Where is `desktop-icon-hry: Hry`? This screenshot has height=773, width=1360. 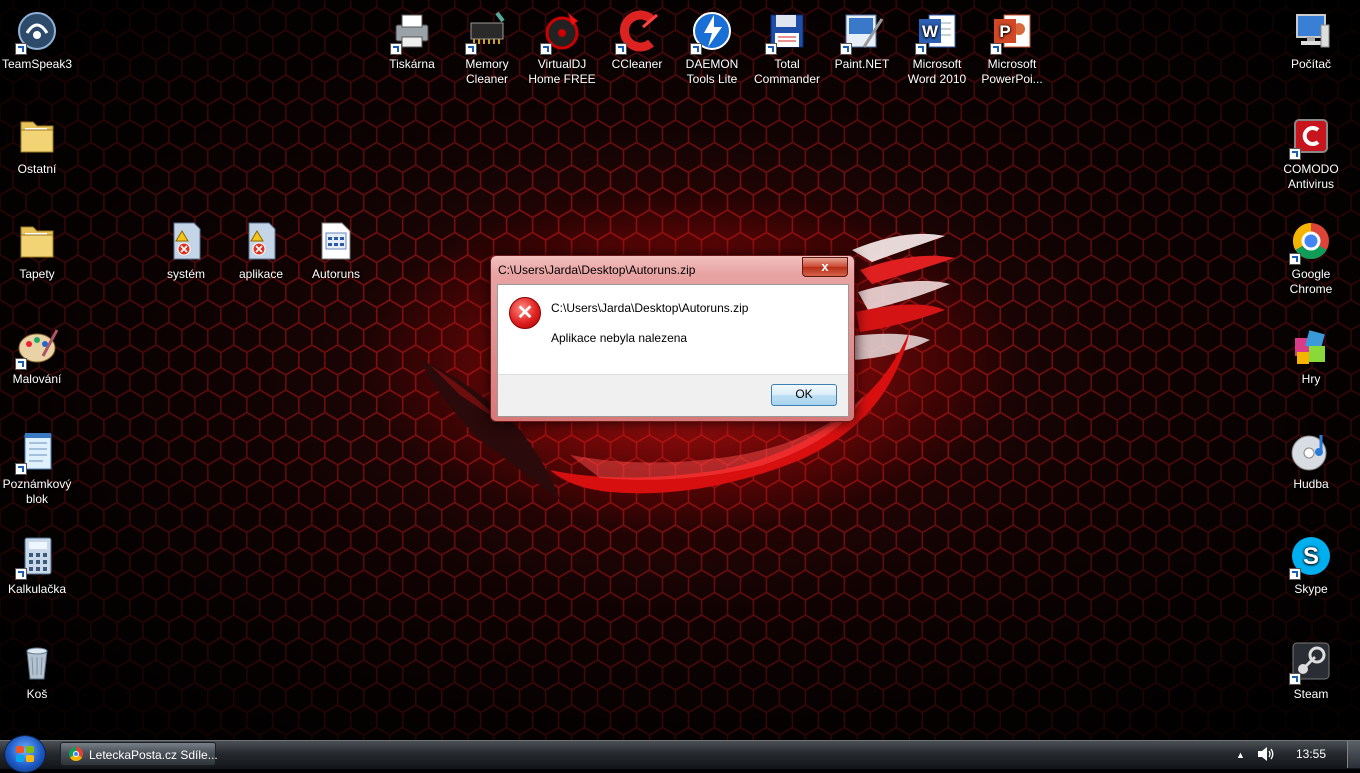 desktop-icon-hry: Hry is located at coordinates (1311, 354).